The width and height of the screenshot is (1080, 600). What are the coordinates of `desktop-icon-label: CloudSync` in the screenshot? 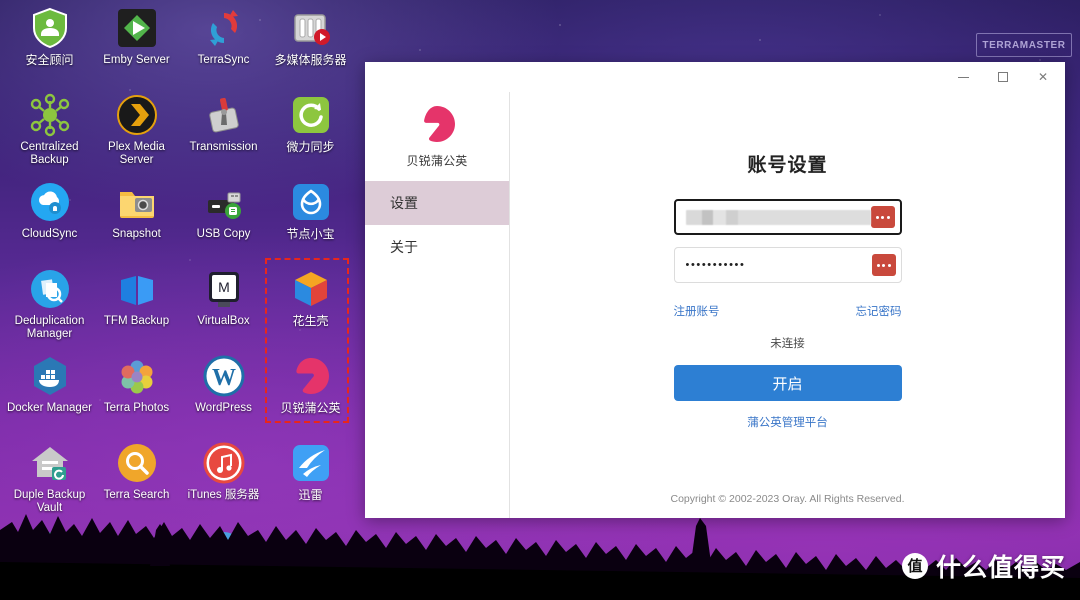 It's located at (49, 234).